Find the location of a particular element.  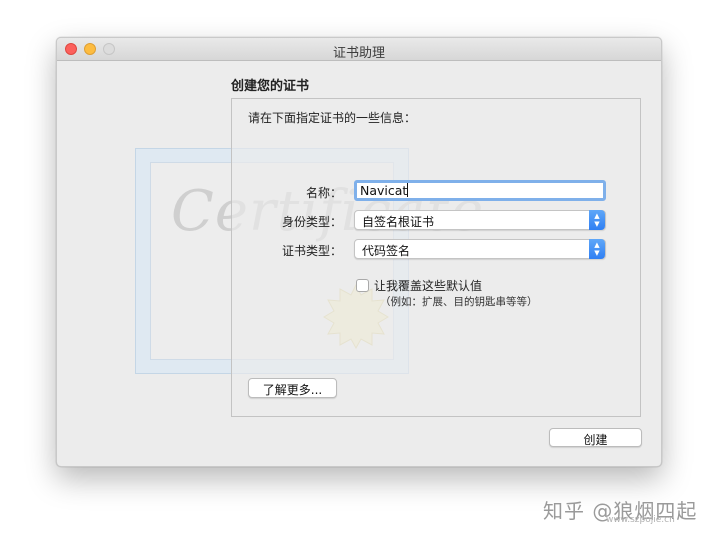

watermark-url: www.szpojie.cn is located at coordinates (640, 520).